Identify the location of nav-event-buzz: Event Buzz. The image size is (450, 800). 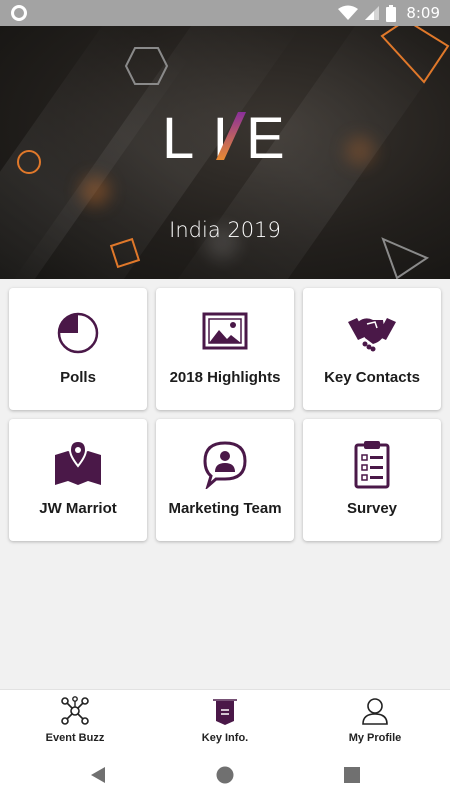
(75, 723).